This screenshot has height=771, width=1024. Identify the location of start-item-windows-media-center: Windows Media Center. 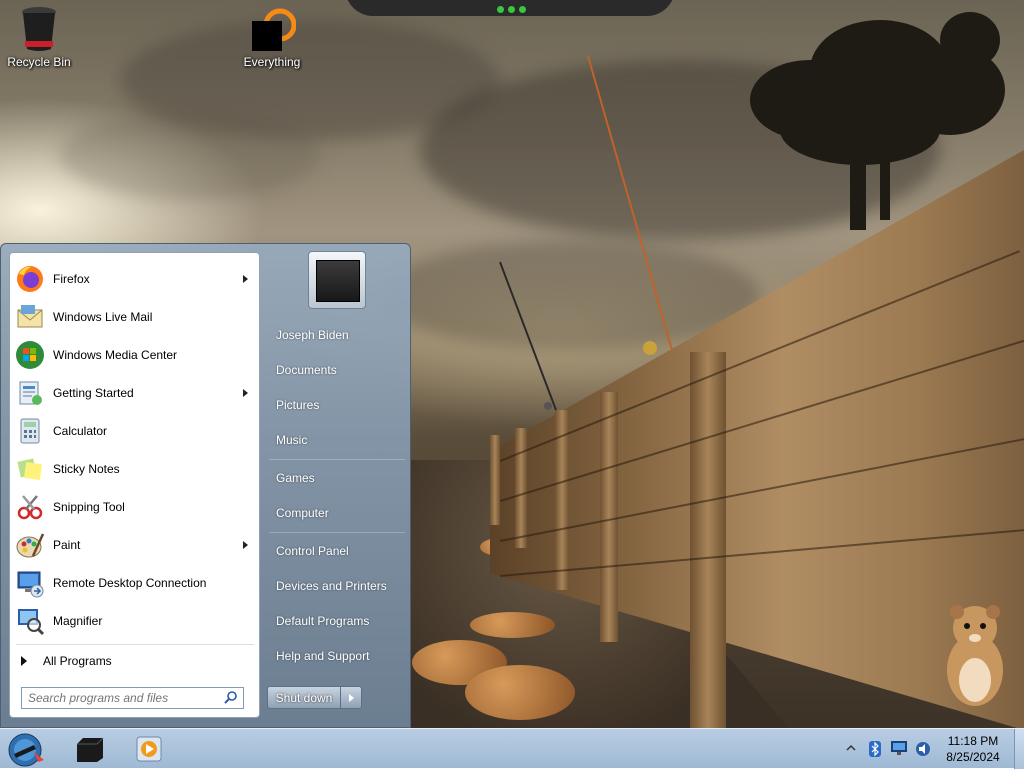
(134, 355).